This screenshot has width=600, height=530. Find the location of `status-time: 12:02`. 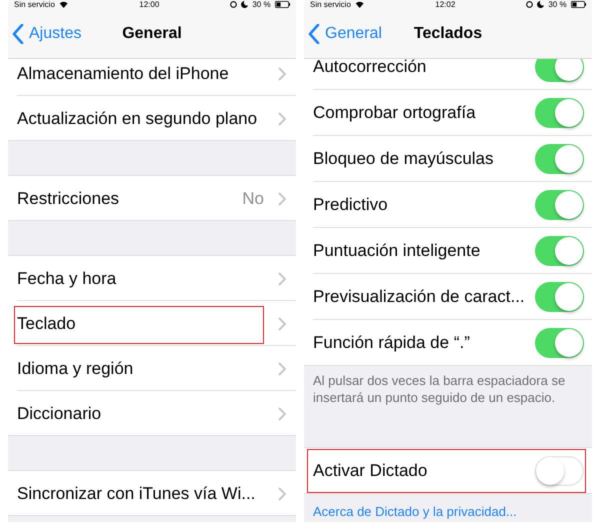

status-time: 12:02 is located at coordinates (445, 4).